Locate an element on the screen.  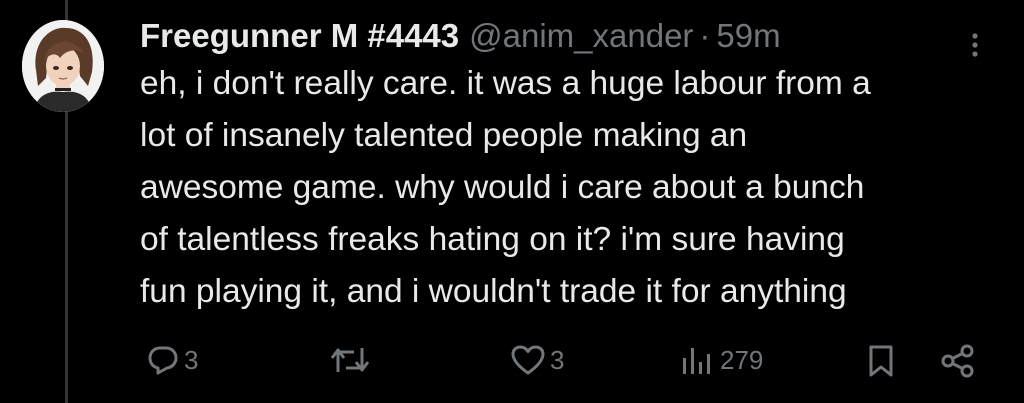
bookmark-button is located at coordinates (881, 361).